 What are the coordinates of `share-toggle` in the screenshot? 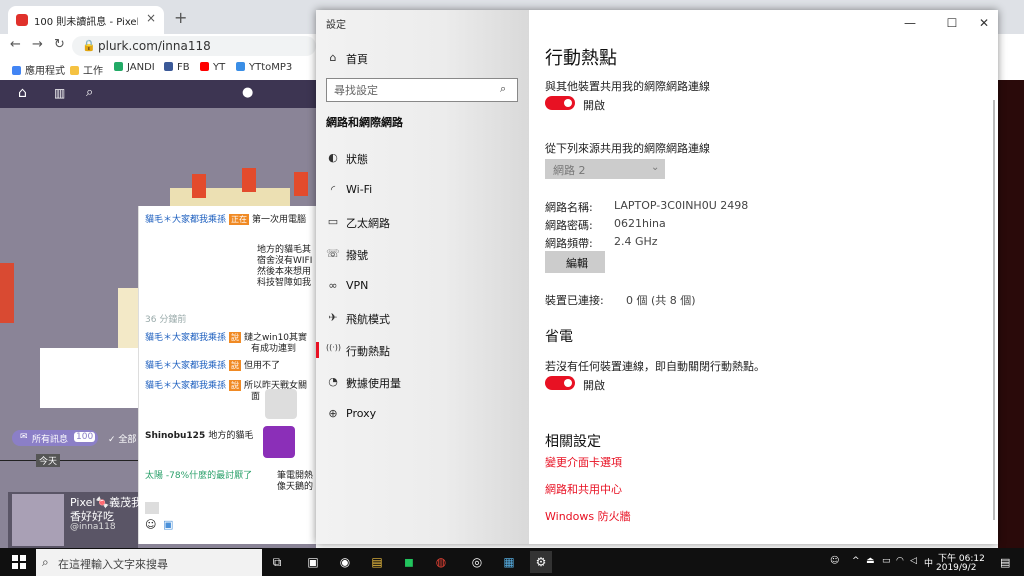 It's located at (560, 103).